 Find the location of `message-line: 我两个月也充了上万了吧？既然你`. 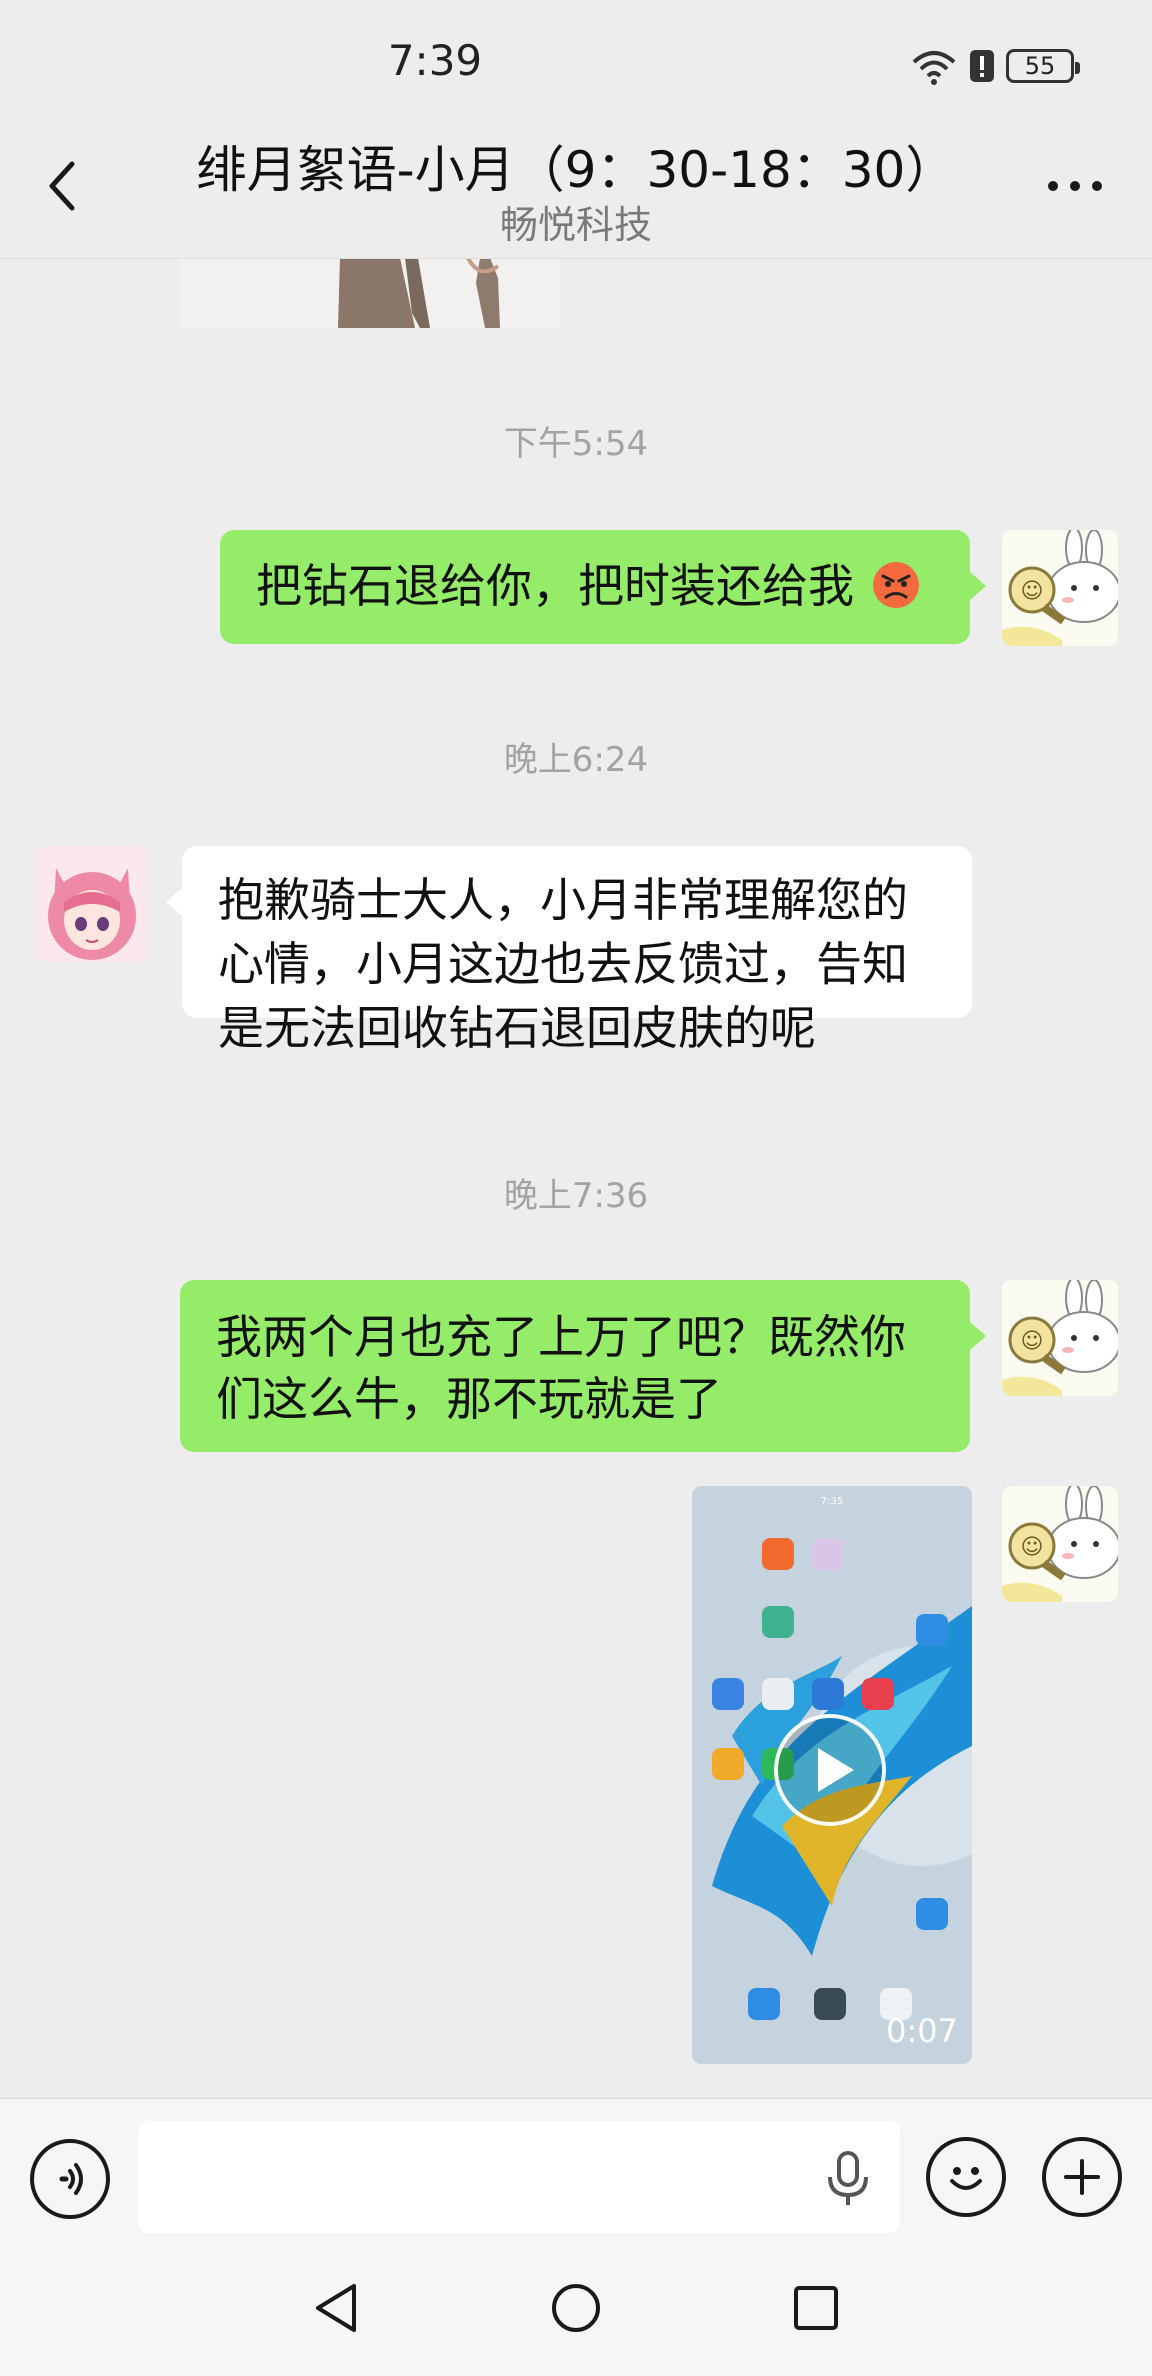

message-line: 我两个月也充了上万了吧？既然你 is located at coordinates (561, 1337).